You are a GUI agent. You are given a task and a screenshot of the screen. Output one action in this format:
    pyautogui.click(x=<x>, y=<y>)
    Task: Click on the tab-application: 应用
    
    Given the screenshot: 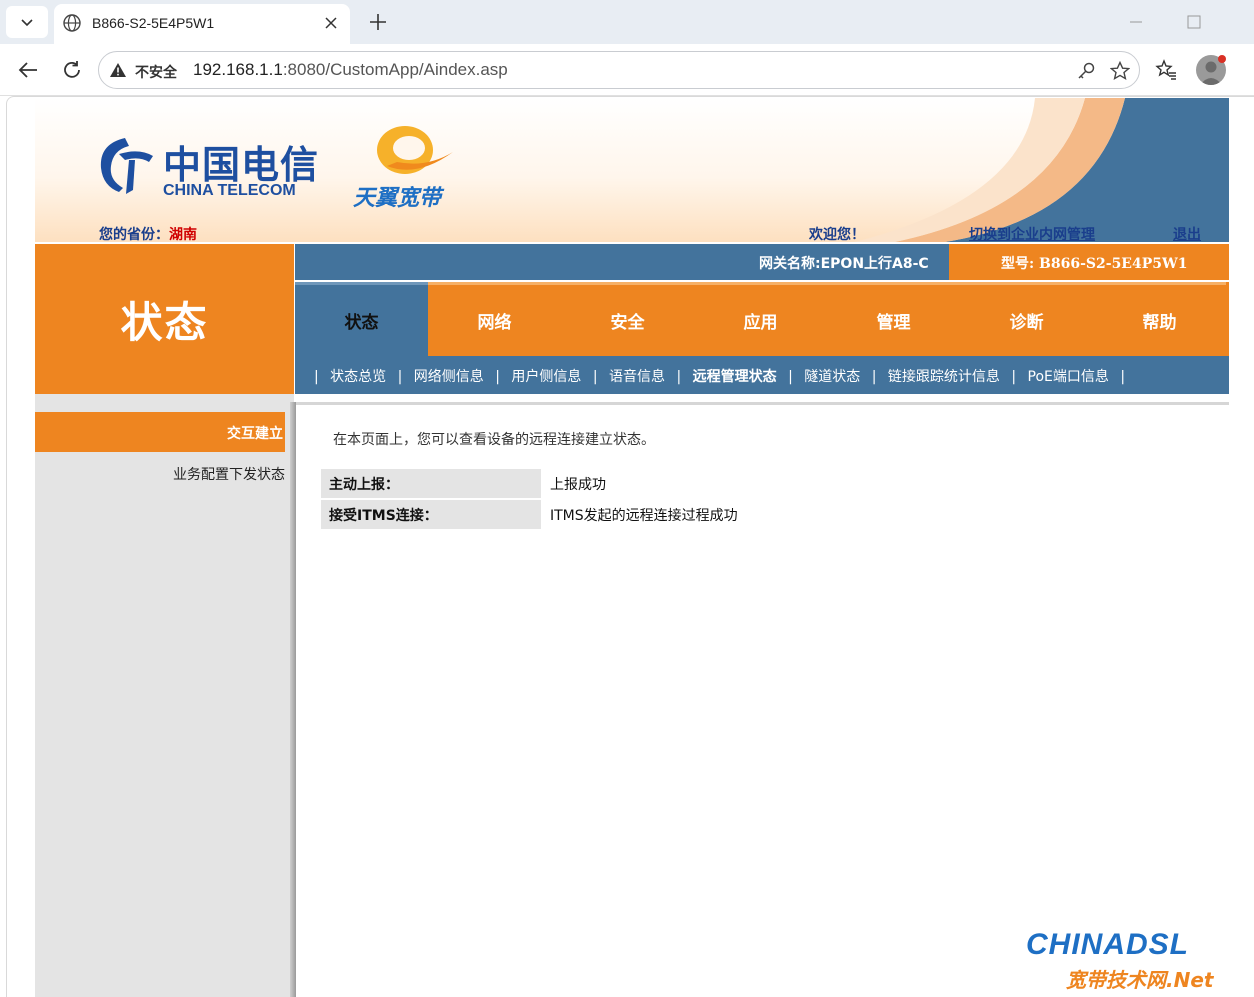 What is the action you would take?
    pyautogui.click(x=760, y=319)
    